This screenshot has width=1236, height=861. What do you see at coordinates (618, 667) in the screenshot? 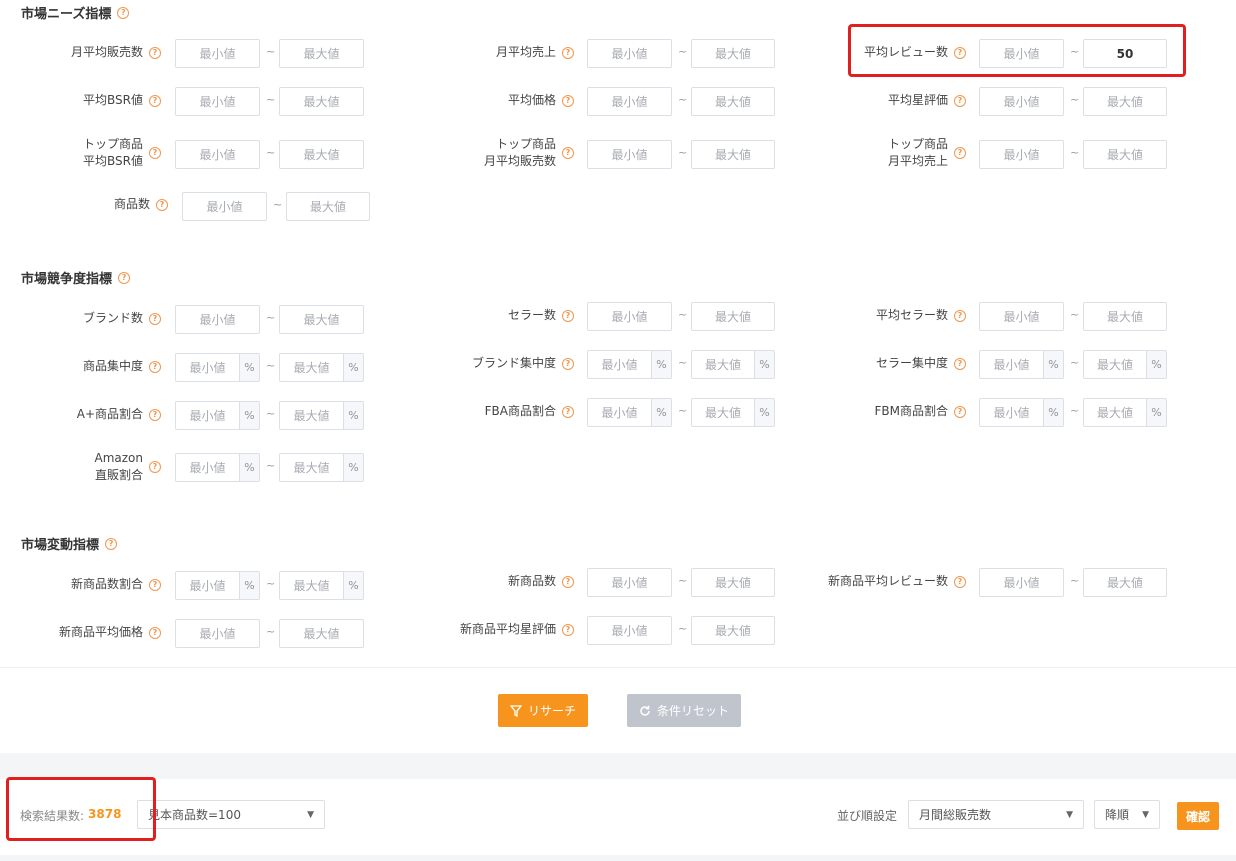
I see `divider` at bounding box center [618, 667].